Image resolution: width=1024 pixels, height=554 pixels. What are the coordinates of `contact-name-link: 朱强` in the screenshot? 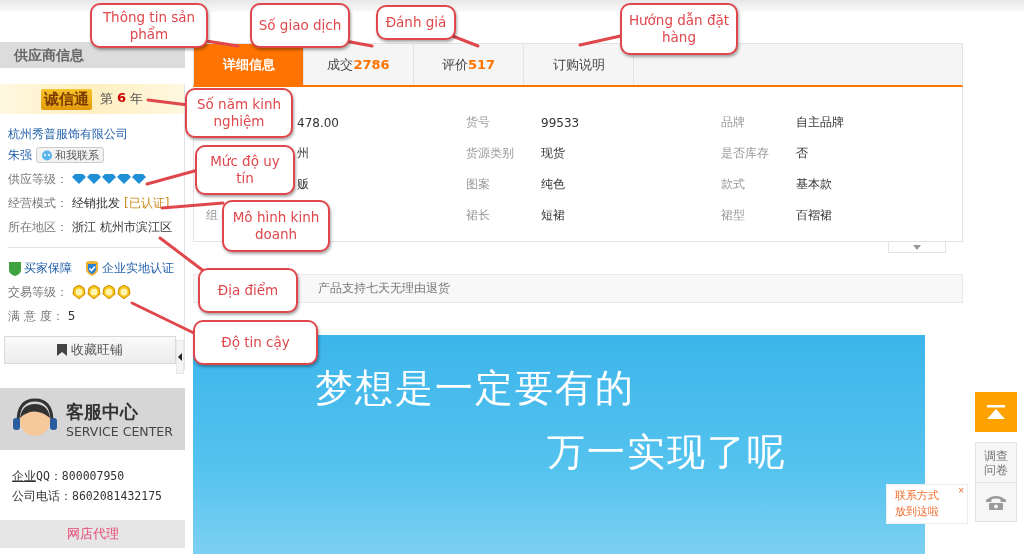 It's located at (20, 155).